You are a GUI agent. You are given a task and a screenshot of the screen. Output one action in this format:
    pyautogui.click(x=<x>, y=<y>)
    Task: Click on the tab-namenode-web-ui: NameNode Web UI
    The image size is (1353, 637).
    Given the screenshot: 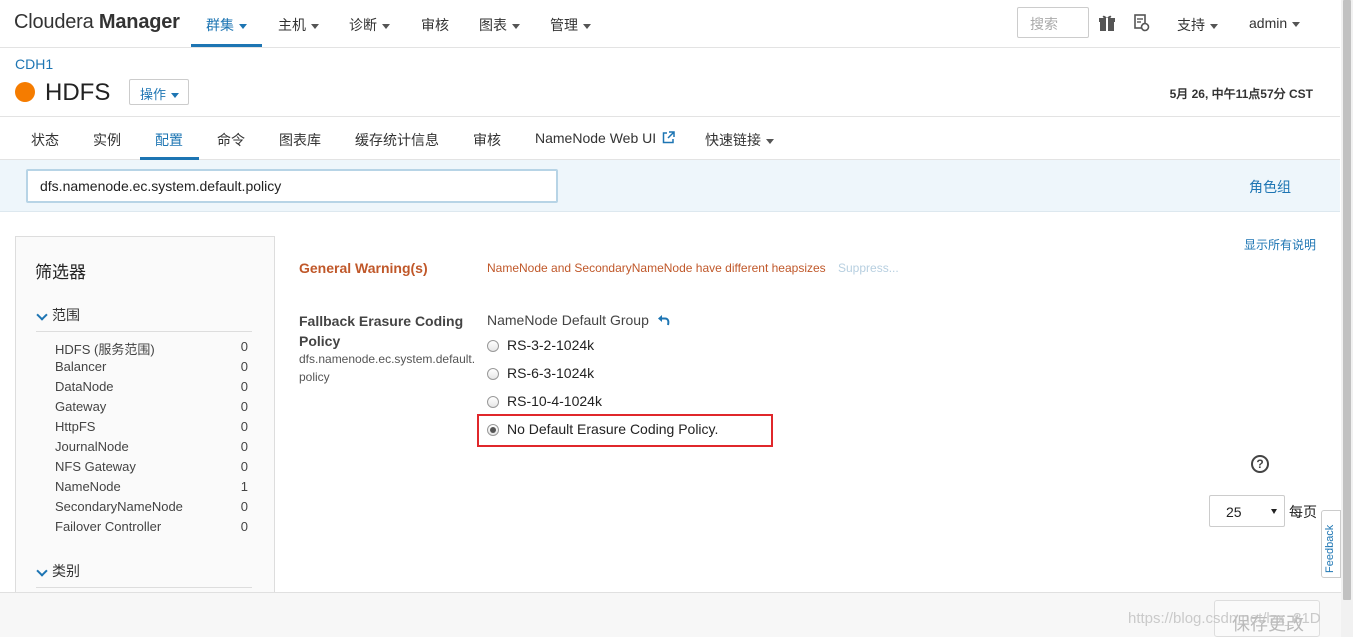 What is the action you would take?
    pyautogui.click(x=605, y=138)
    